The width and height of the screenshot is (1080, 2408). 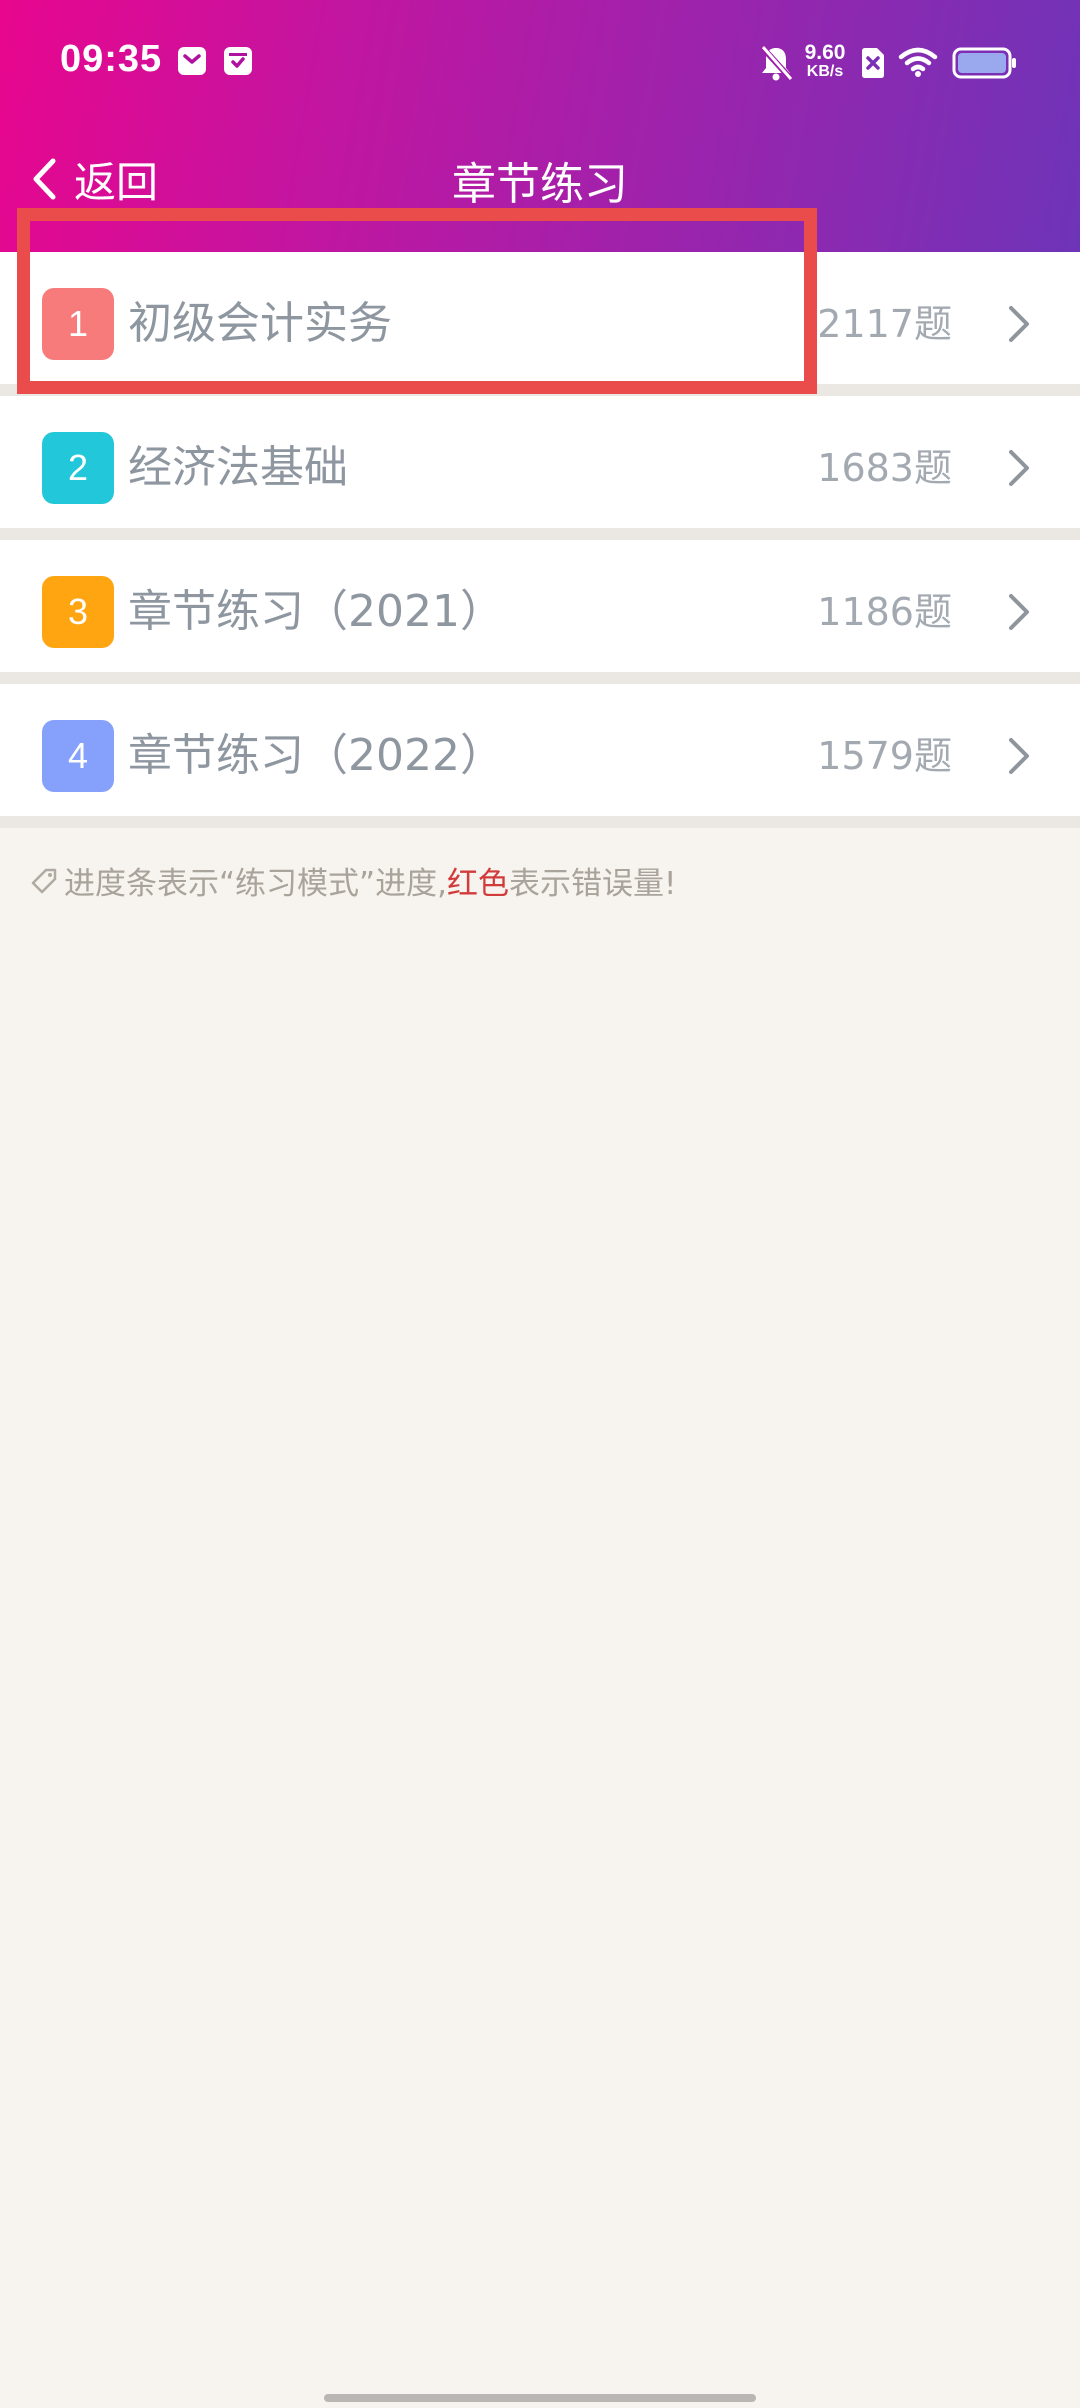 What do you see at coordinates (884, 756) in the screenshot?
I see `question-count: 1579题` at bounding box center [884, 756].